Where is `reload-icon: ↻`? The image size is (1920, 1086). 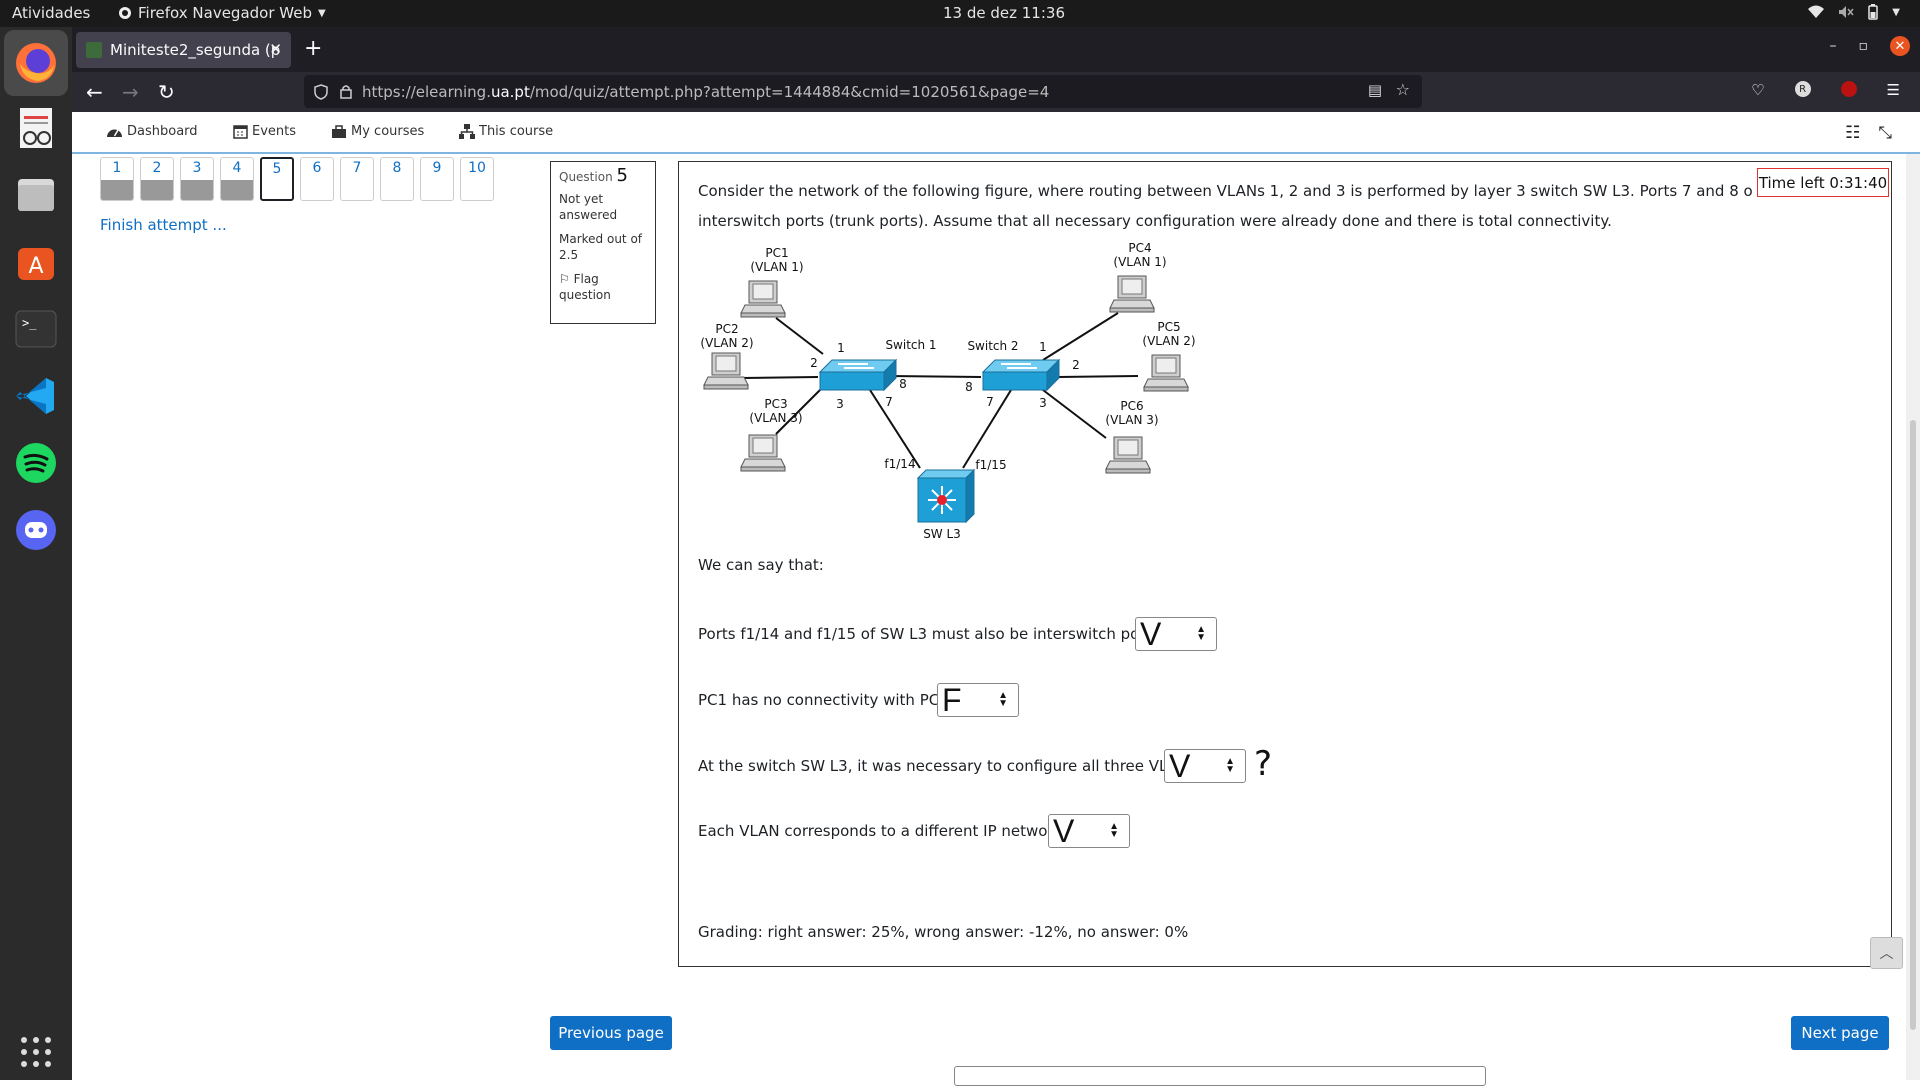 reload-icon: ↻ is located at coordinates (166, 92).